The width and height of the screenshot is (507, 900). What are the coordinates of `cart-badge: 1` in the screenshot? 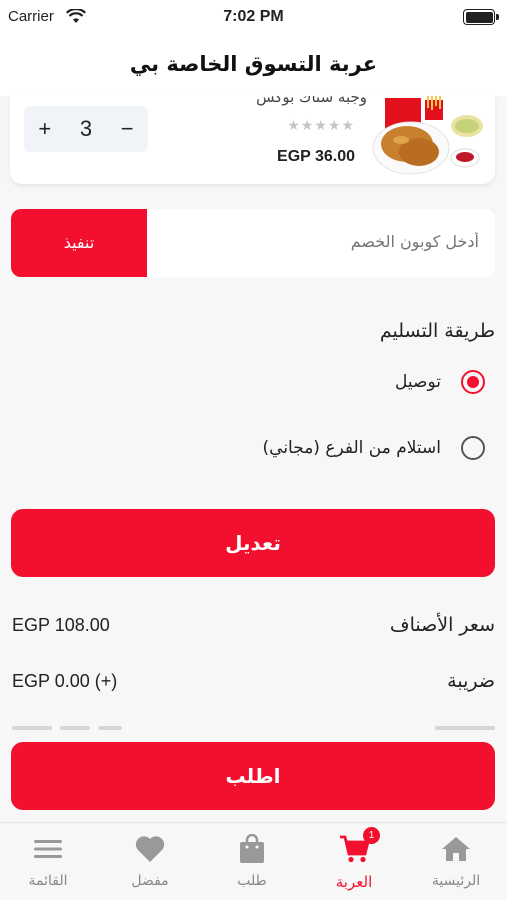 It's located at (371, 835).